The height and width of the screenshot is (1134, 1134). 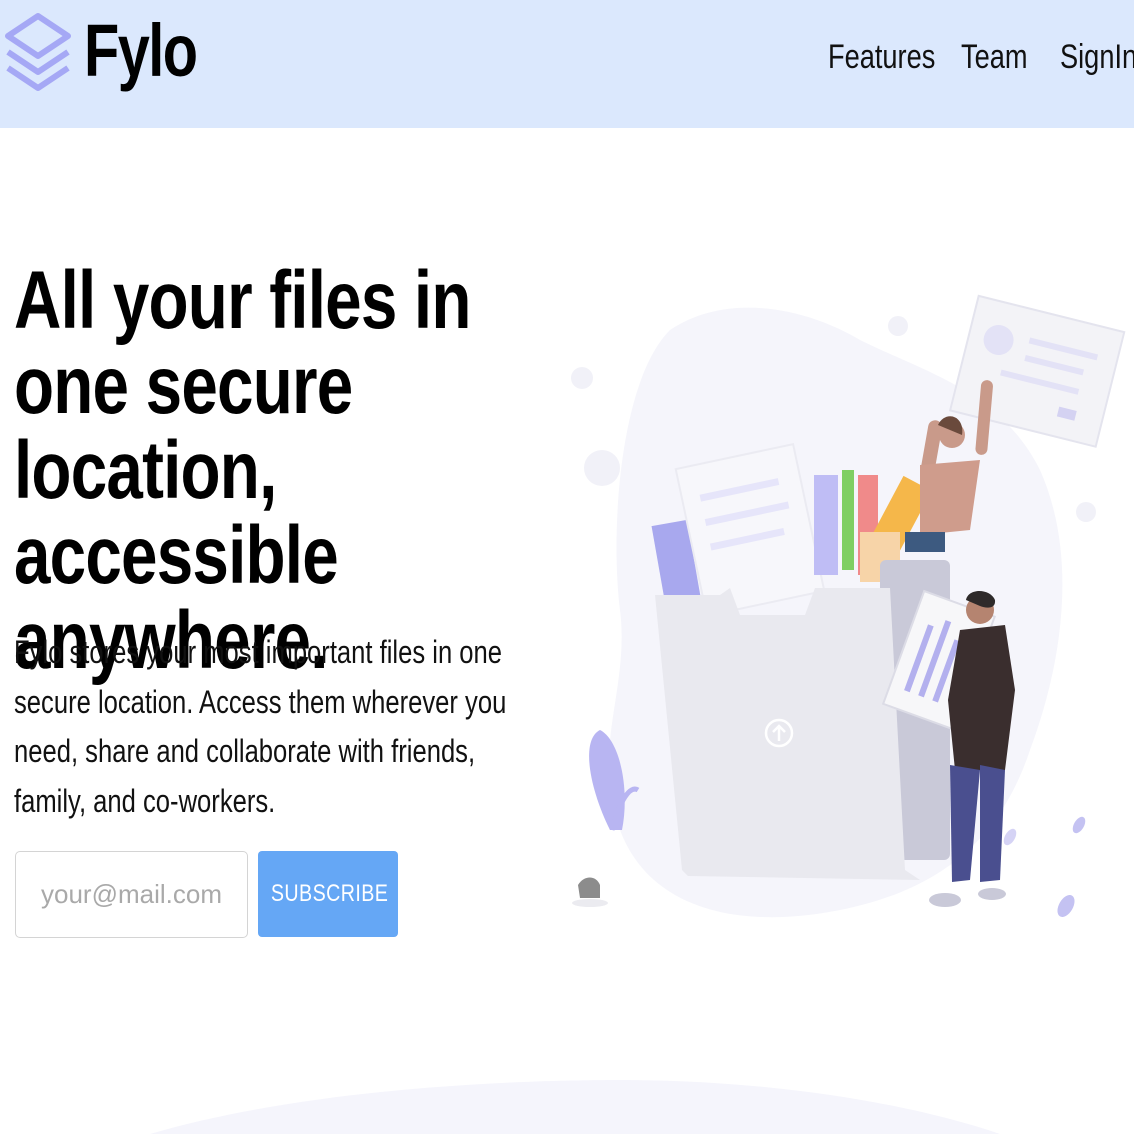 What do you see at coordinates (575, 1107) in the screenshot?
I see `bottom-wave` at bounding box center [575, 1107].